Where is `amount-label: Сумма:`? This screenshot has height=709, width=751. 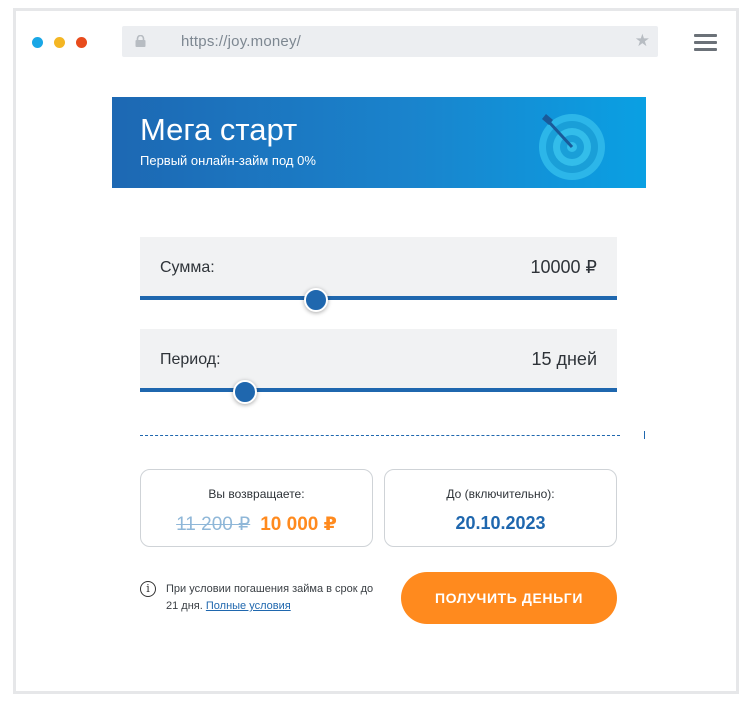
amount-label: Сумма: is located at coordinates (187, 267).